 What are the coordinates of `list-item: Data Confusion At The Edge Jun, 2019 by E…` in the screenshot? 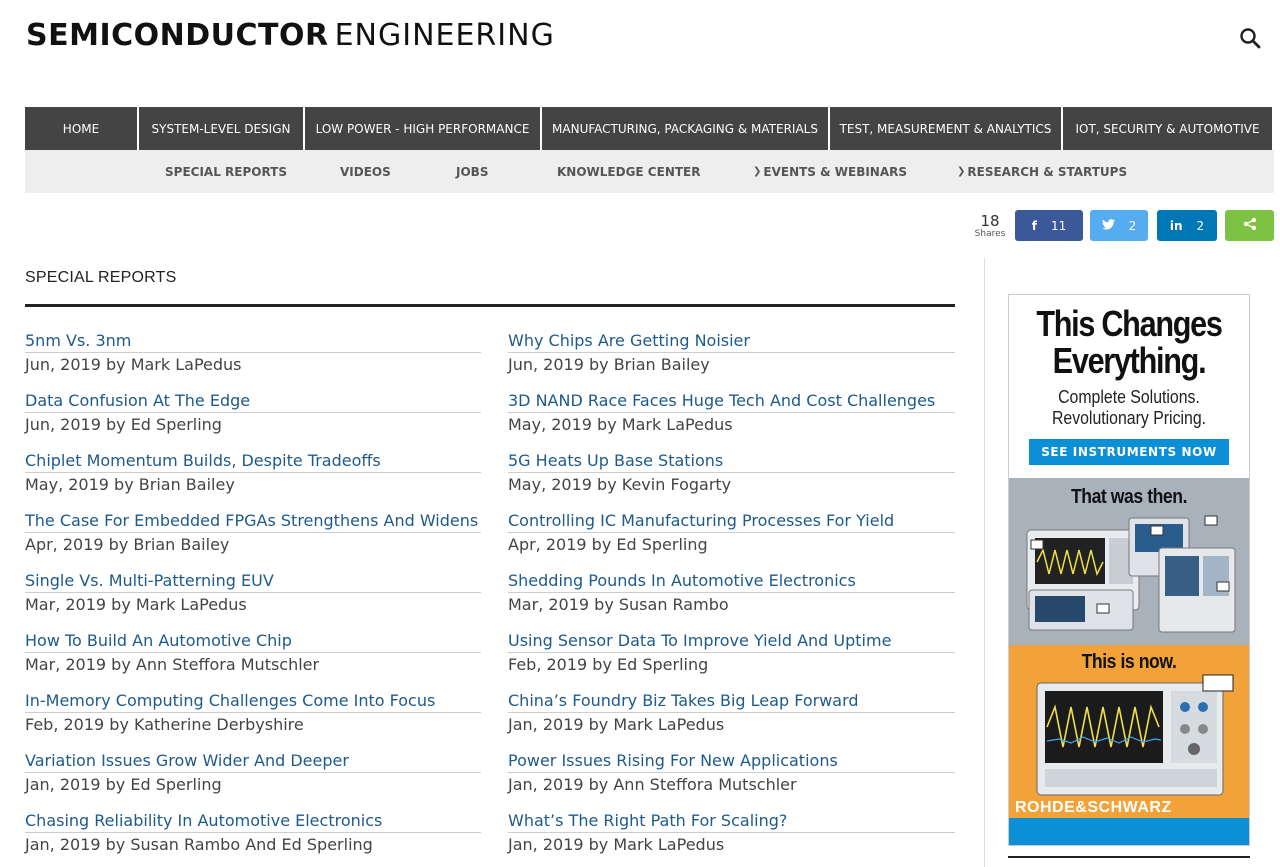 It's located at (253, 420).